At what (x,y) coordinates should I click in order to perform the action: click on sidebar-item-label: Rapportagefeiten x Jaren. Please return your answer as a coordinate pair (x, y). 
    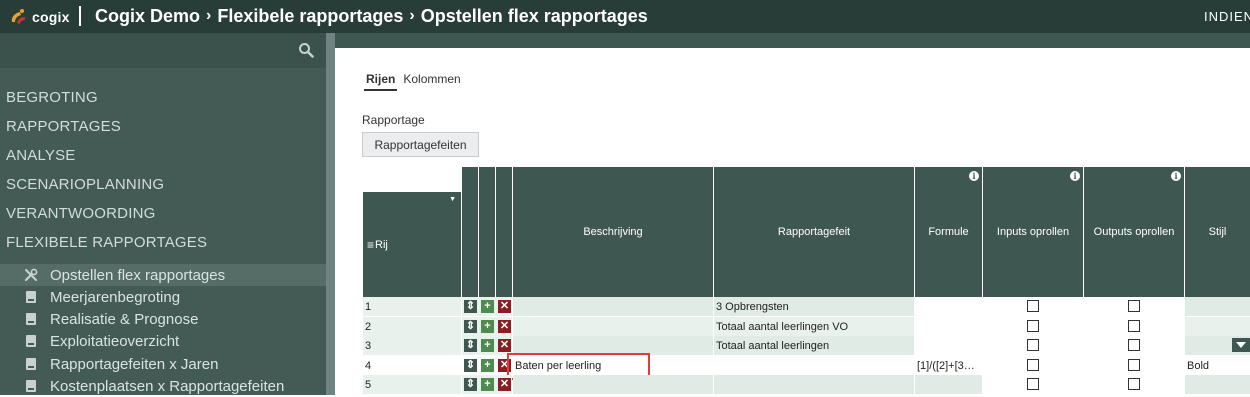
    Looking at the image, I should click on (134, 364).